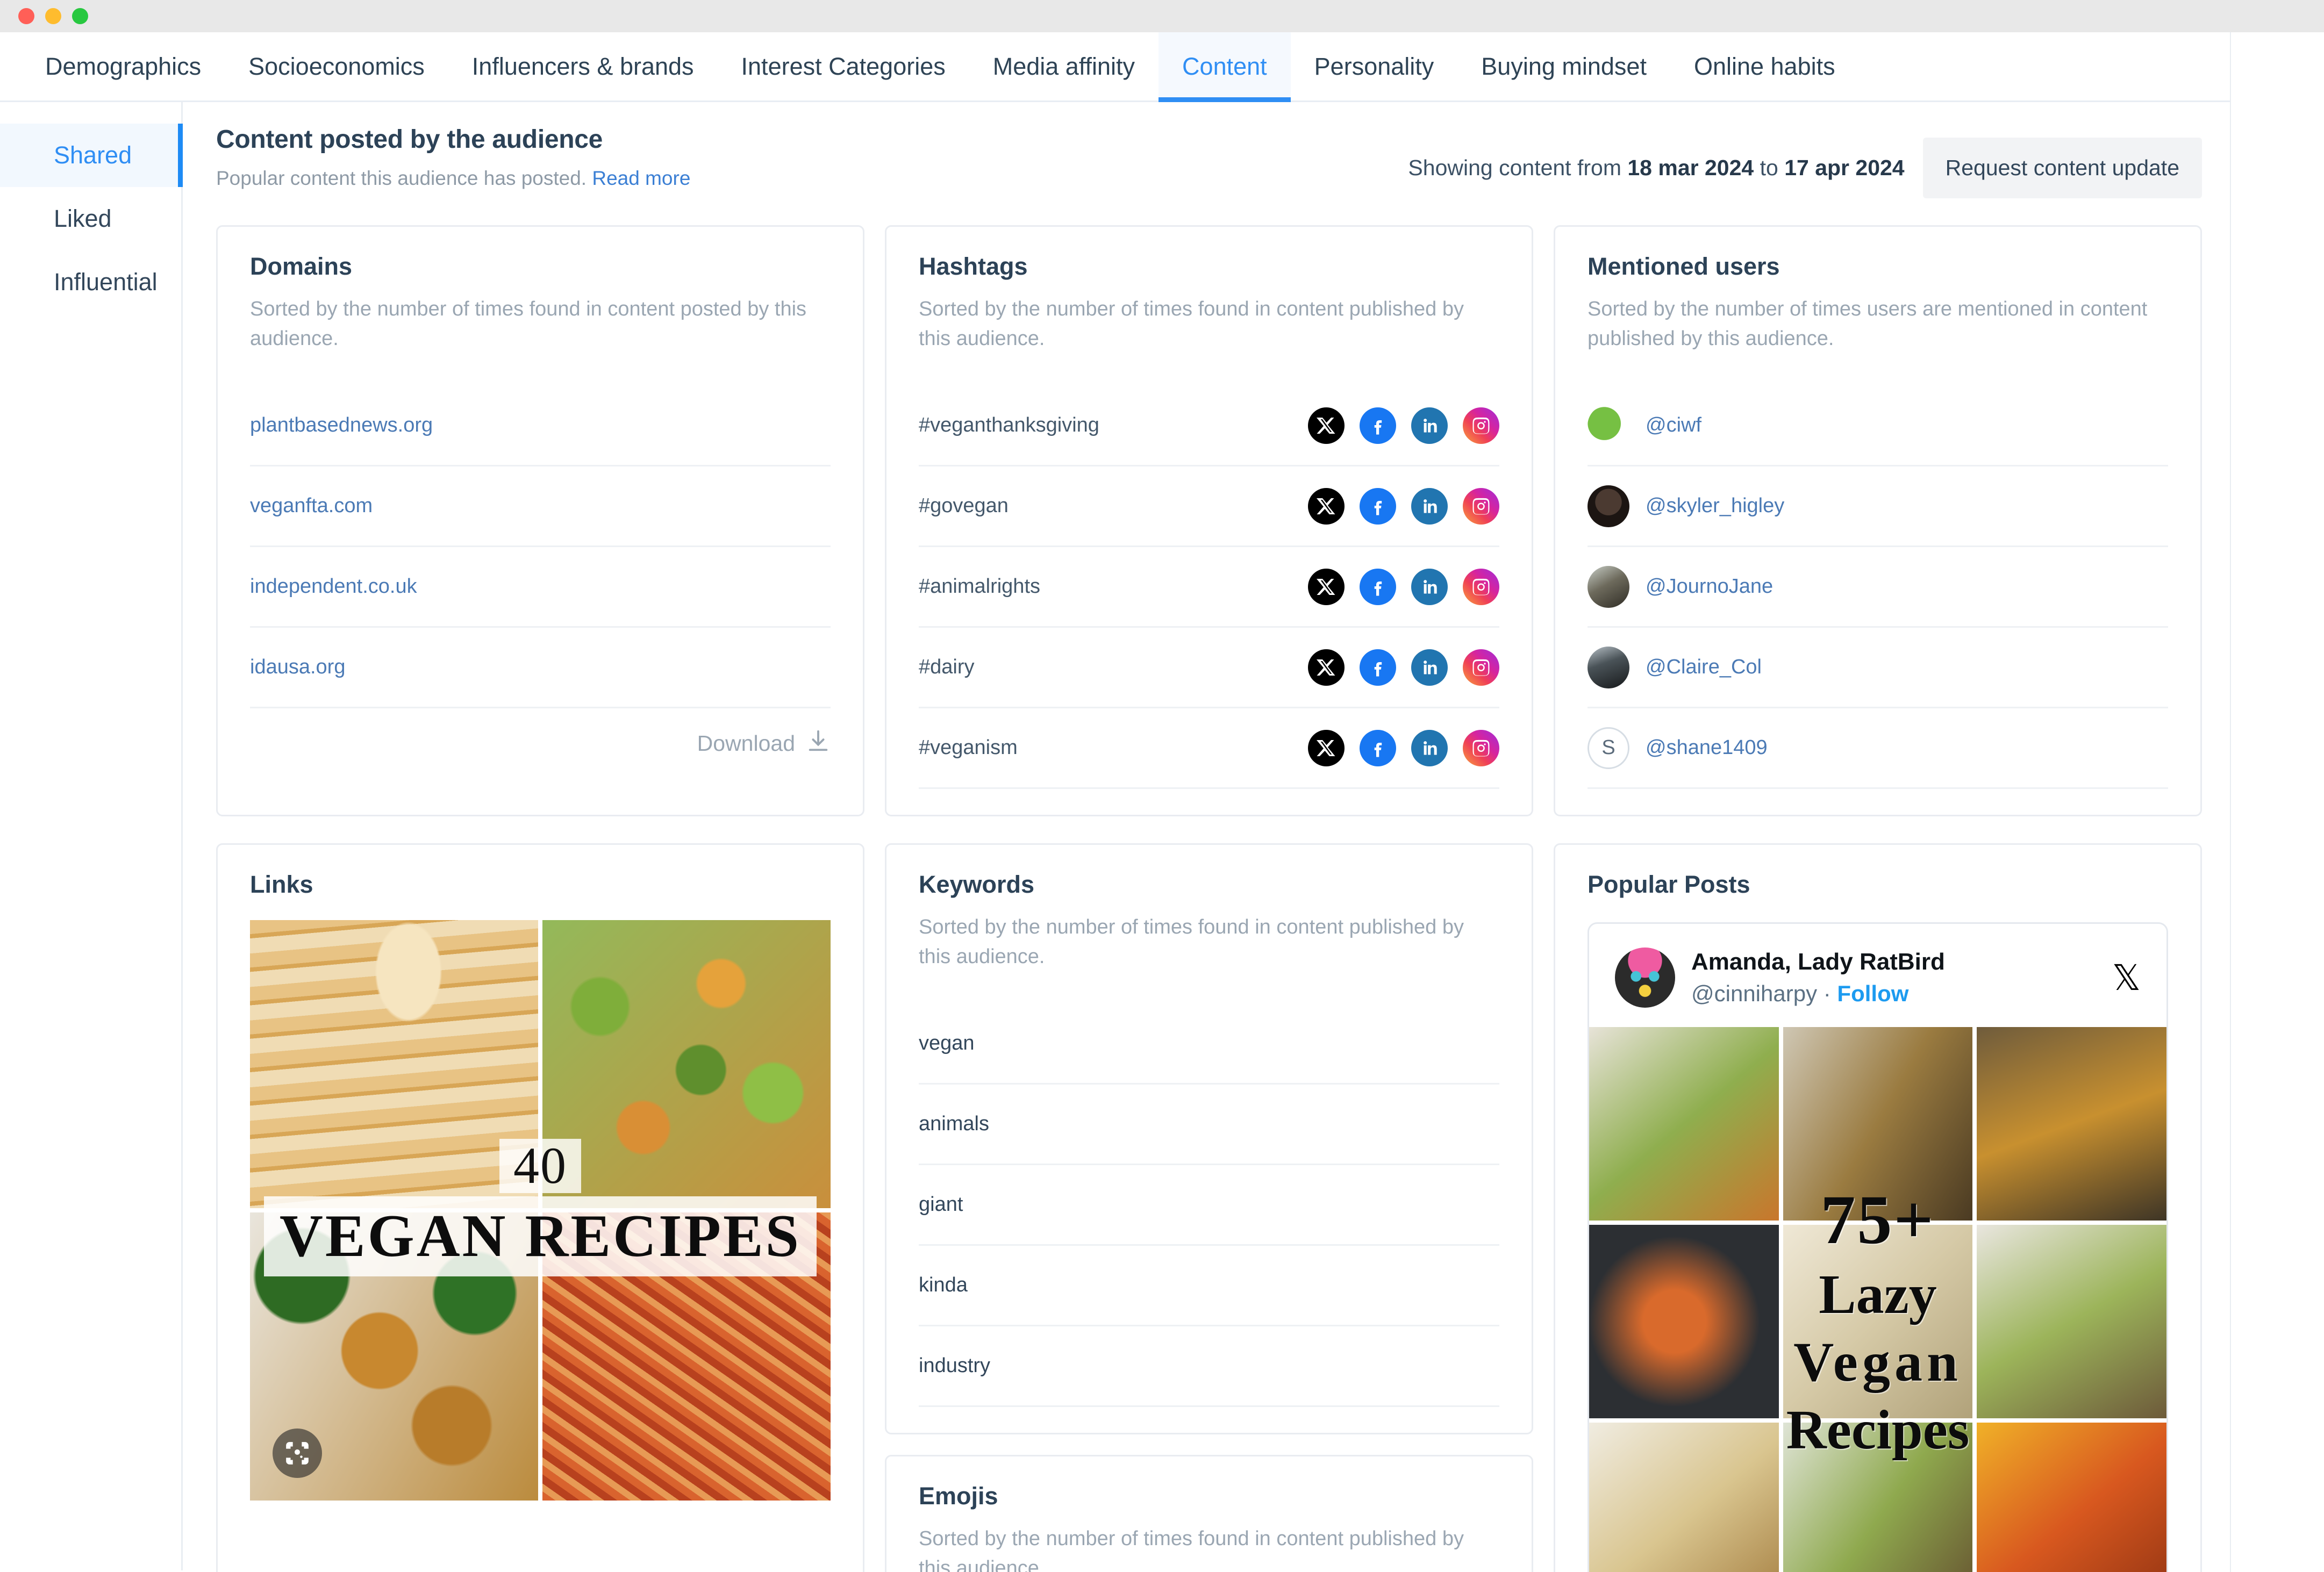 This screenshot has height=1572, width=2324. What do you see at coordinates (540, 1211) in the screenshot?
I see `links-preview-image: 40 VEGAN RECIPES` at bounding box center [540, 1211].